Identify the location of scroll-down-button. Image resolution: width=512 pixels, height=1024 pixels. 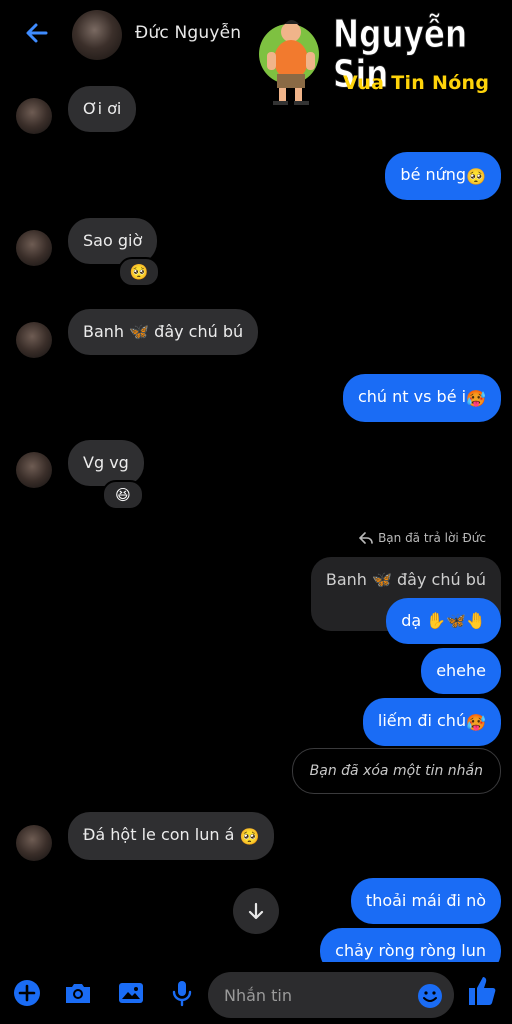
(256, 911).